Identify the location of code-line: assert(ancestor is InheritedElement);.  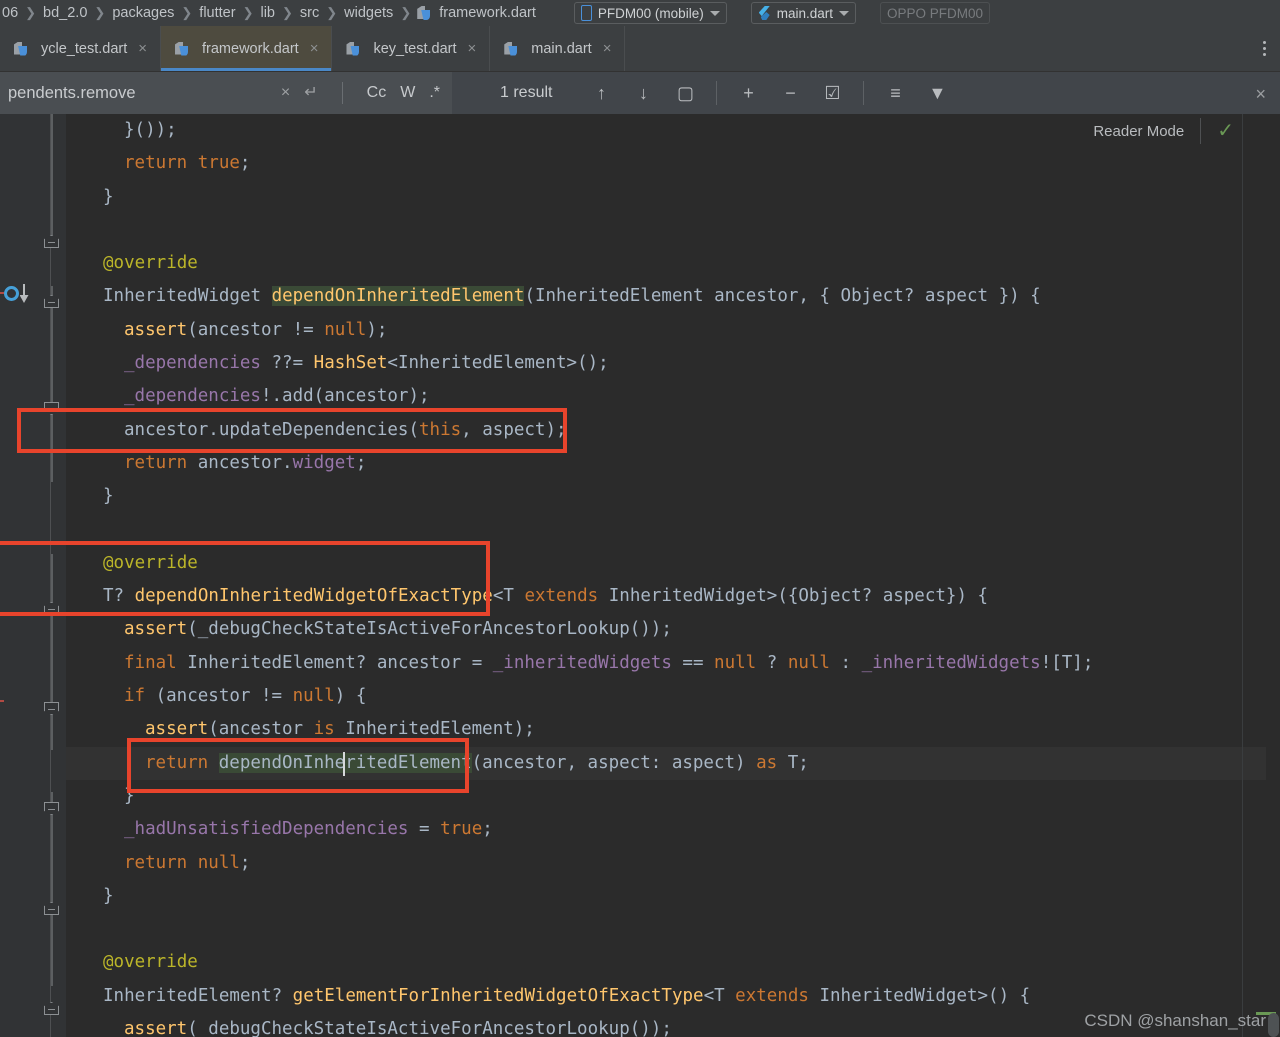
(673, 729).